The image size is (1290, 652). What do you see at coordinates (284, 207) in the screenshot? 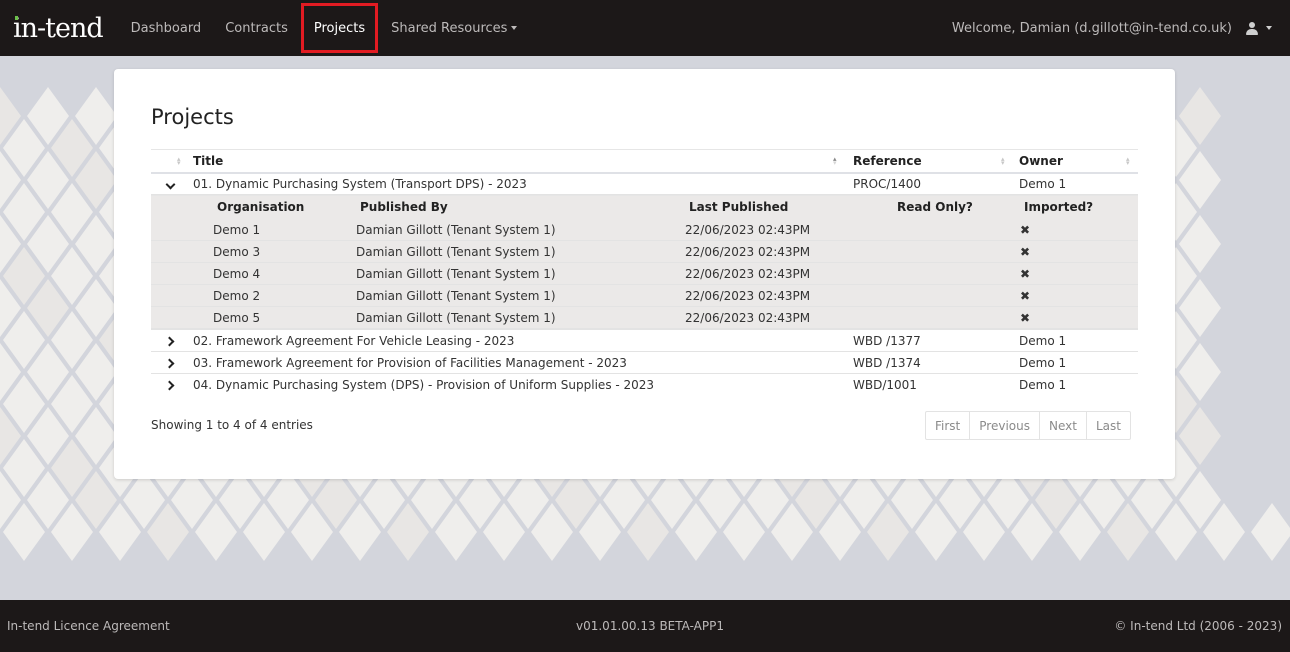
I see `detail-header-organisation: Organisation` at bounding box center [284, 207].